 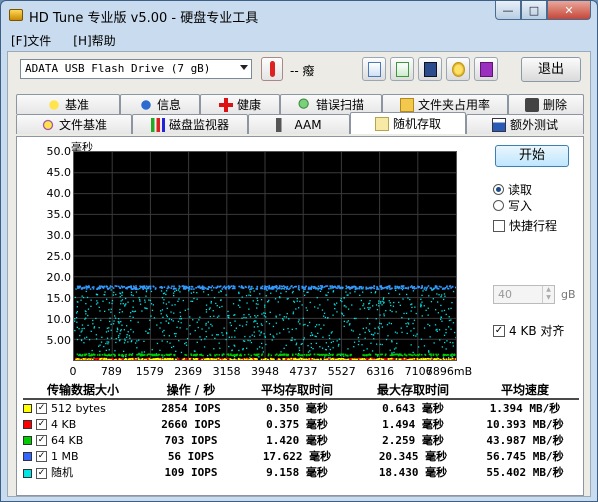 I want to click on menu-file: [F]文件, so click(x=31, y=40).